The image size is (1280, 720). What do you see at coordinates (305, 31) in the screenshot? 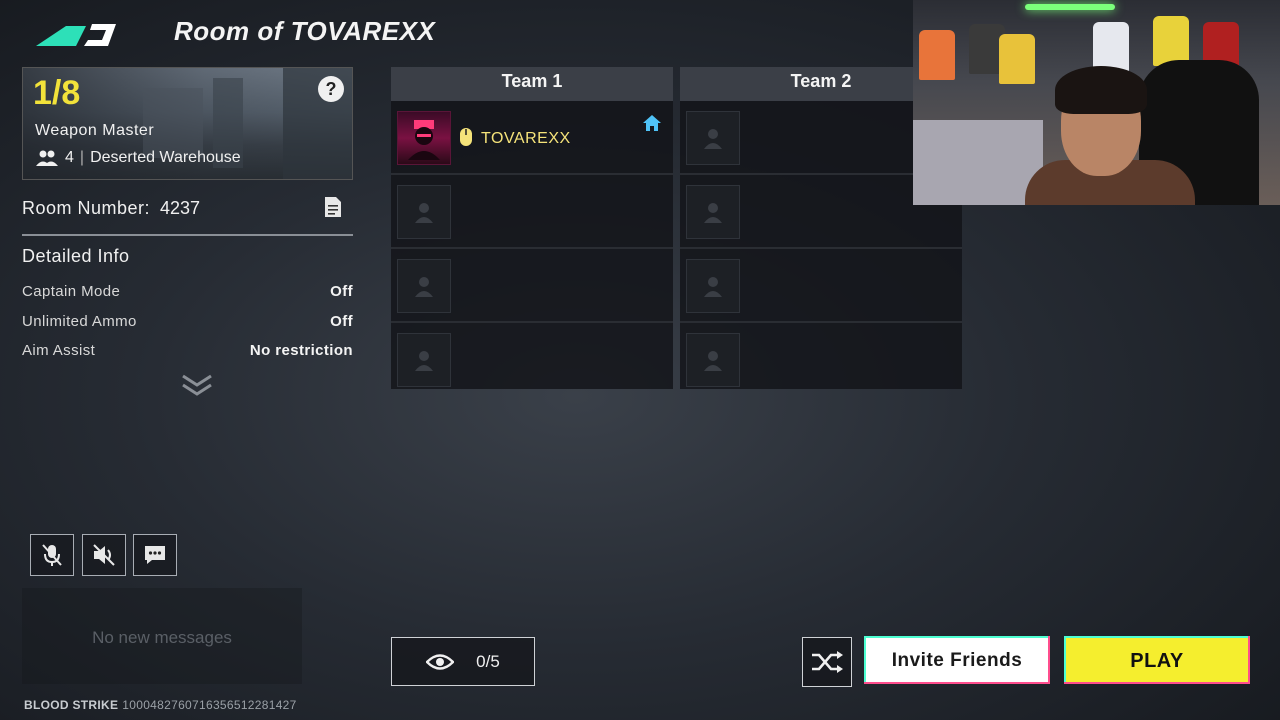
I see `room-title: Room of TOVAREXX` at bounding box center [305, 31].